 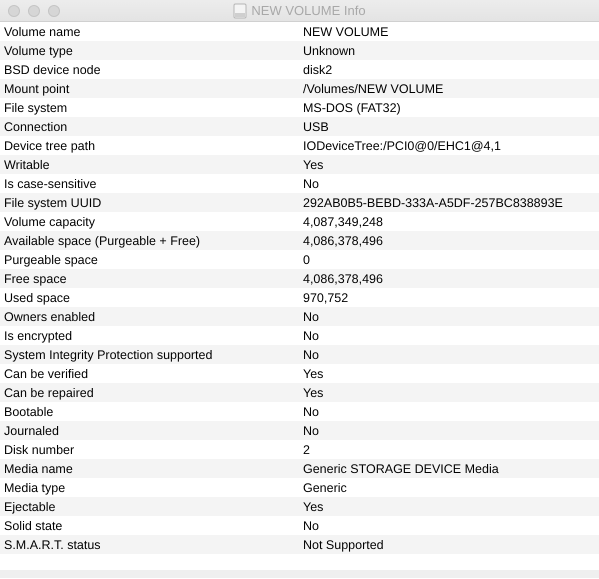 I want to click on property-value: IODeviceTree:/PCI0@0/EHC1@4,1, so click(x=402, y=145).